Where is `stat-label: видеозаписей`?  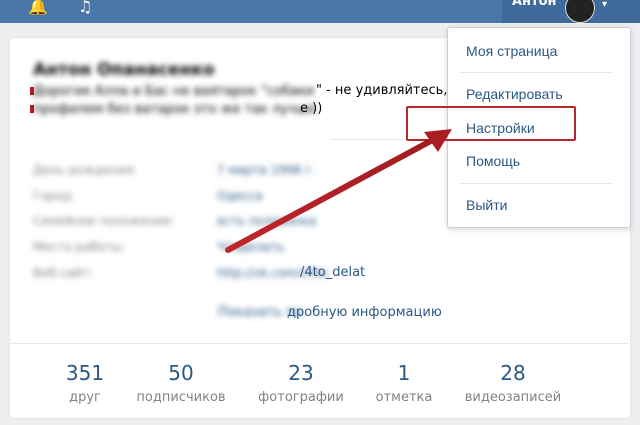
stat-label: видеозаписей is located at coordinates (513, 397).